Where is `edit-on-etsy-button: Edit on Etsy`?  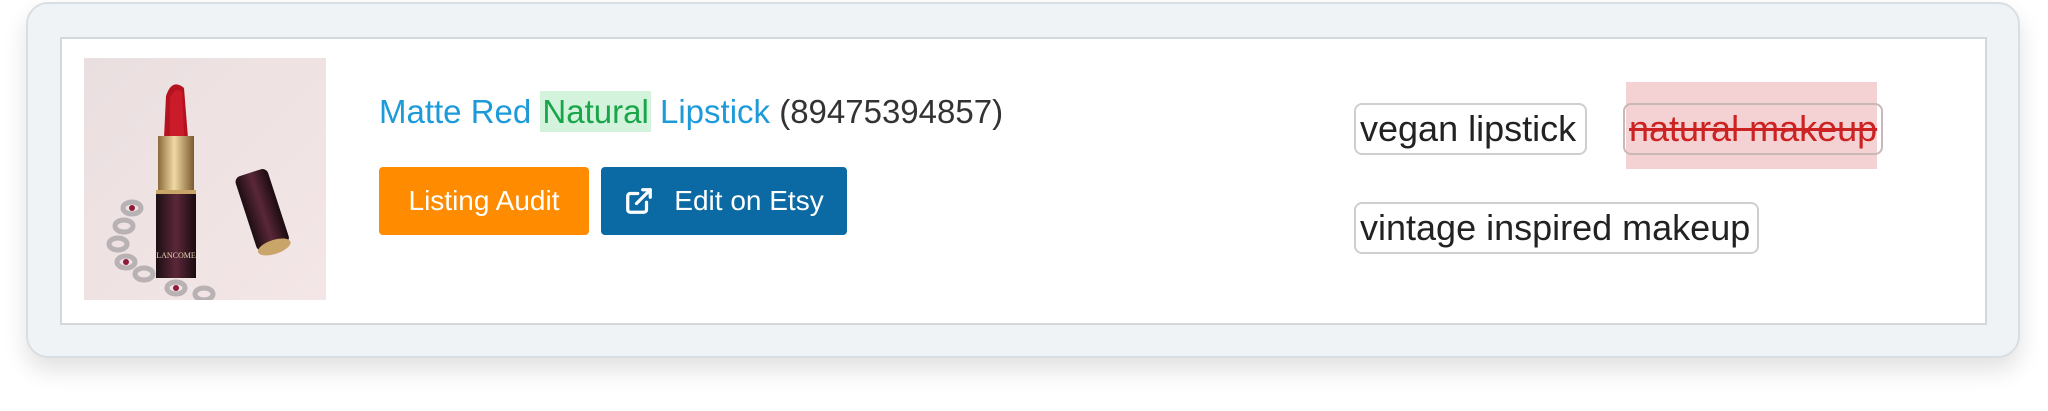
edit-on-etsy-button: Edit on Etsy is located at coordinates (724, 201).